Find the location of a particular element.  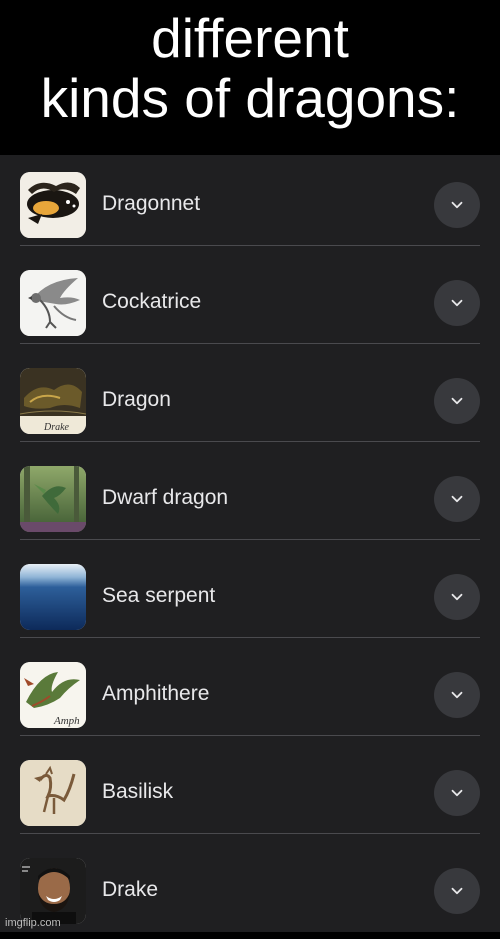

list-item-basilisk: Basilisk is located at coordinates (250, 792).